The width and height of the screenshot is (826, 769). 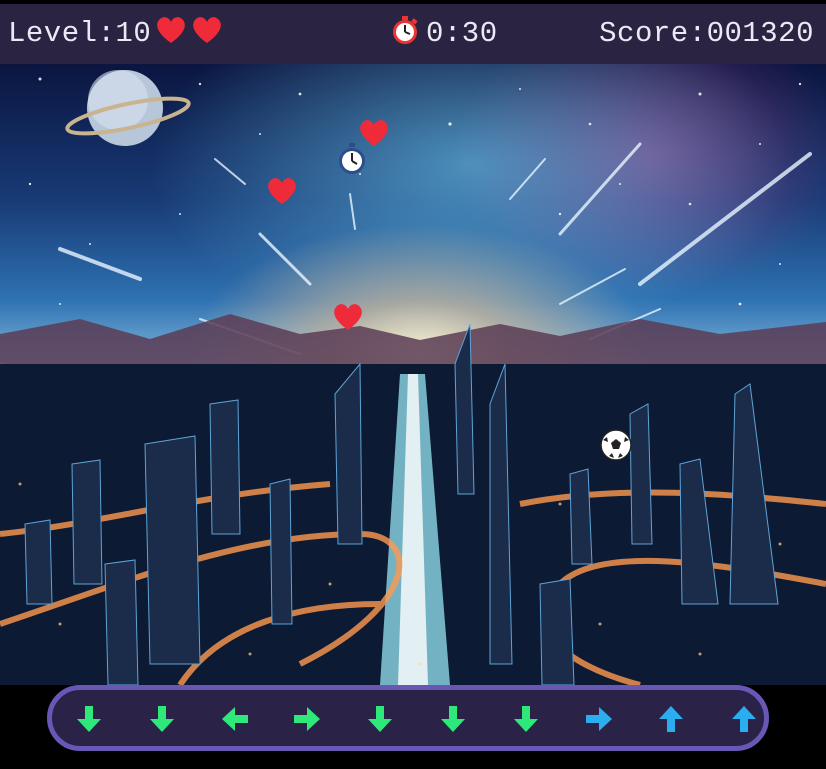 I want to click on timer-value: 0:30, so click(x=462, y=33).